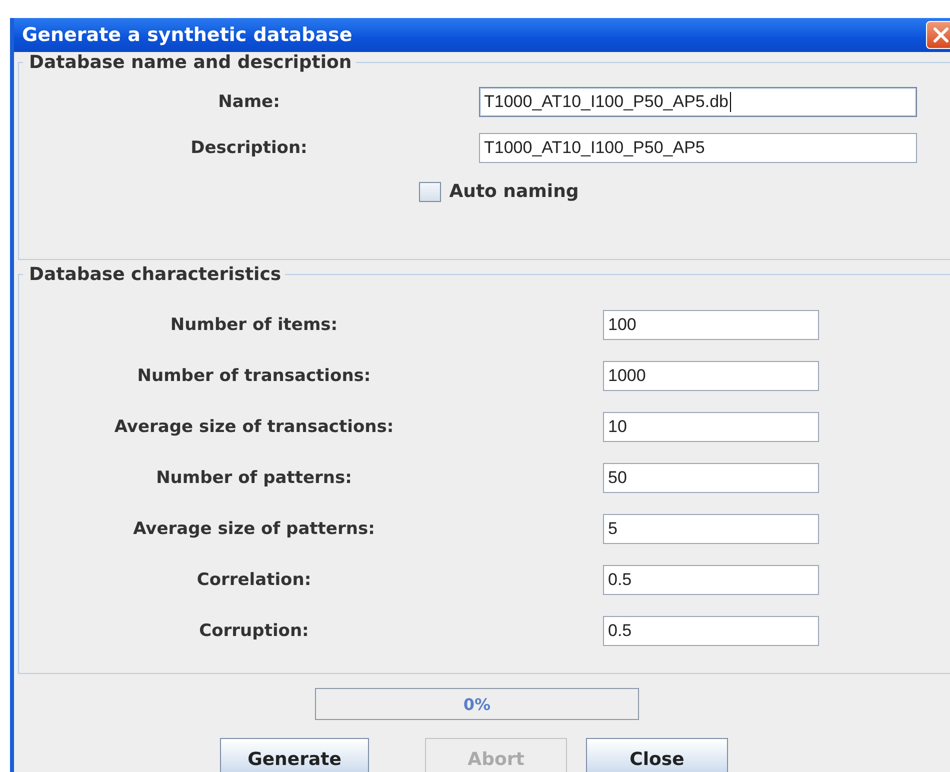 This screenshot has height=772, width=950. What do you see at coordinates (698, 102) in the screenshot?
I see `text-field: T1000_AT10_I100_P50_AP5.db` at bounding box center [698, 102].